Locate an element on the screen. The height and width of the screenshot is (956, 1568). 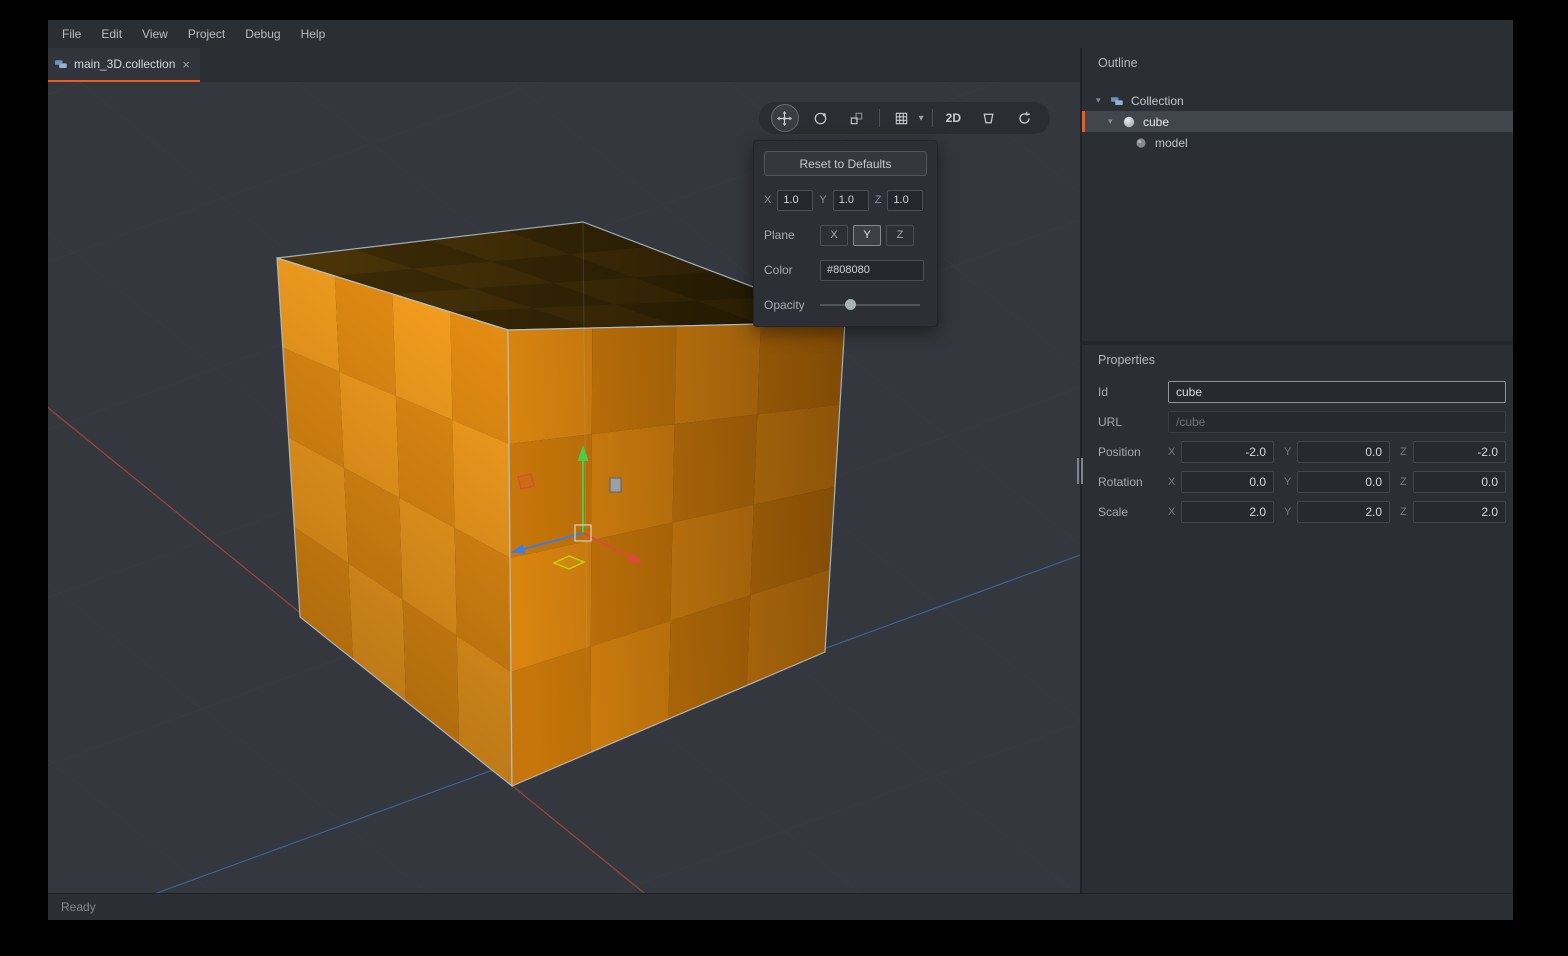
color-label: Color is located at coordinates (778, 270).